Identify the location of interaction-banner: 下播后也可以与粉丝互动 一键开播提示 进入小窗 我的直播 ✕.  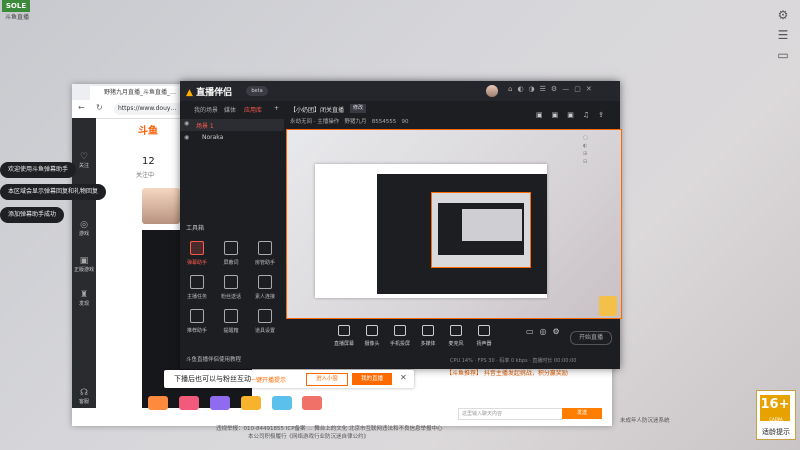
(289, 379).